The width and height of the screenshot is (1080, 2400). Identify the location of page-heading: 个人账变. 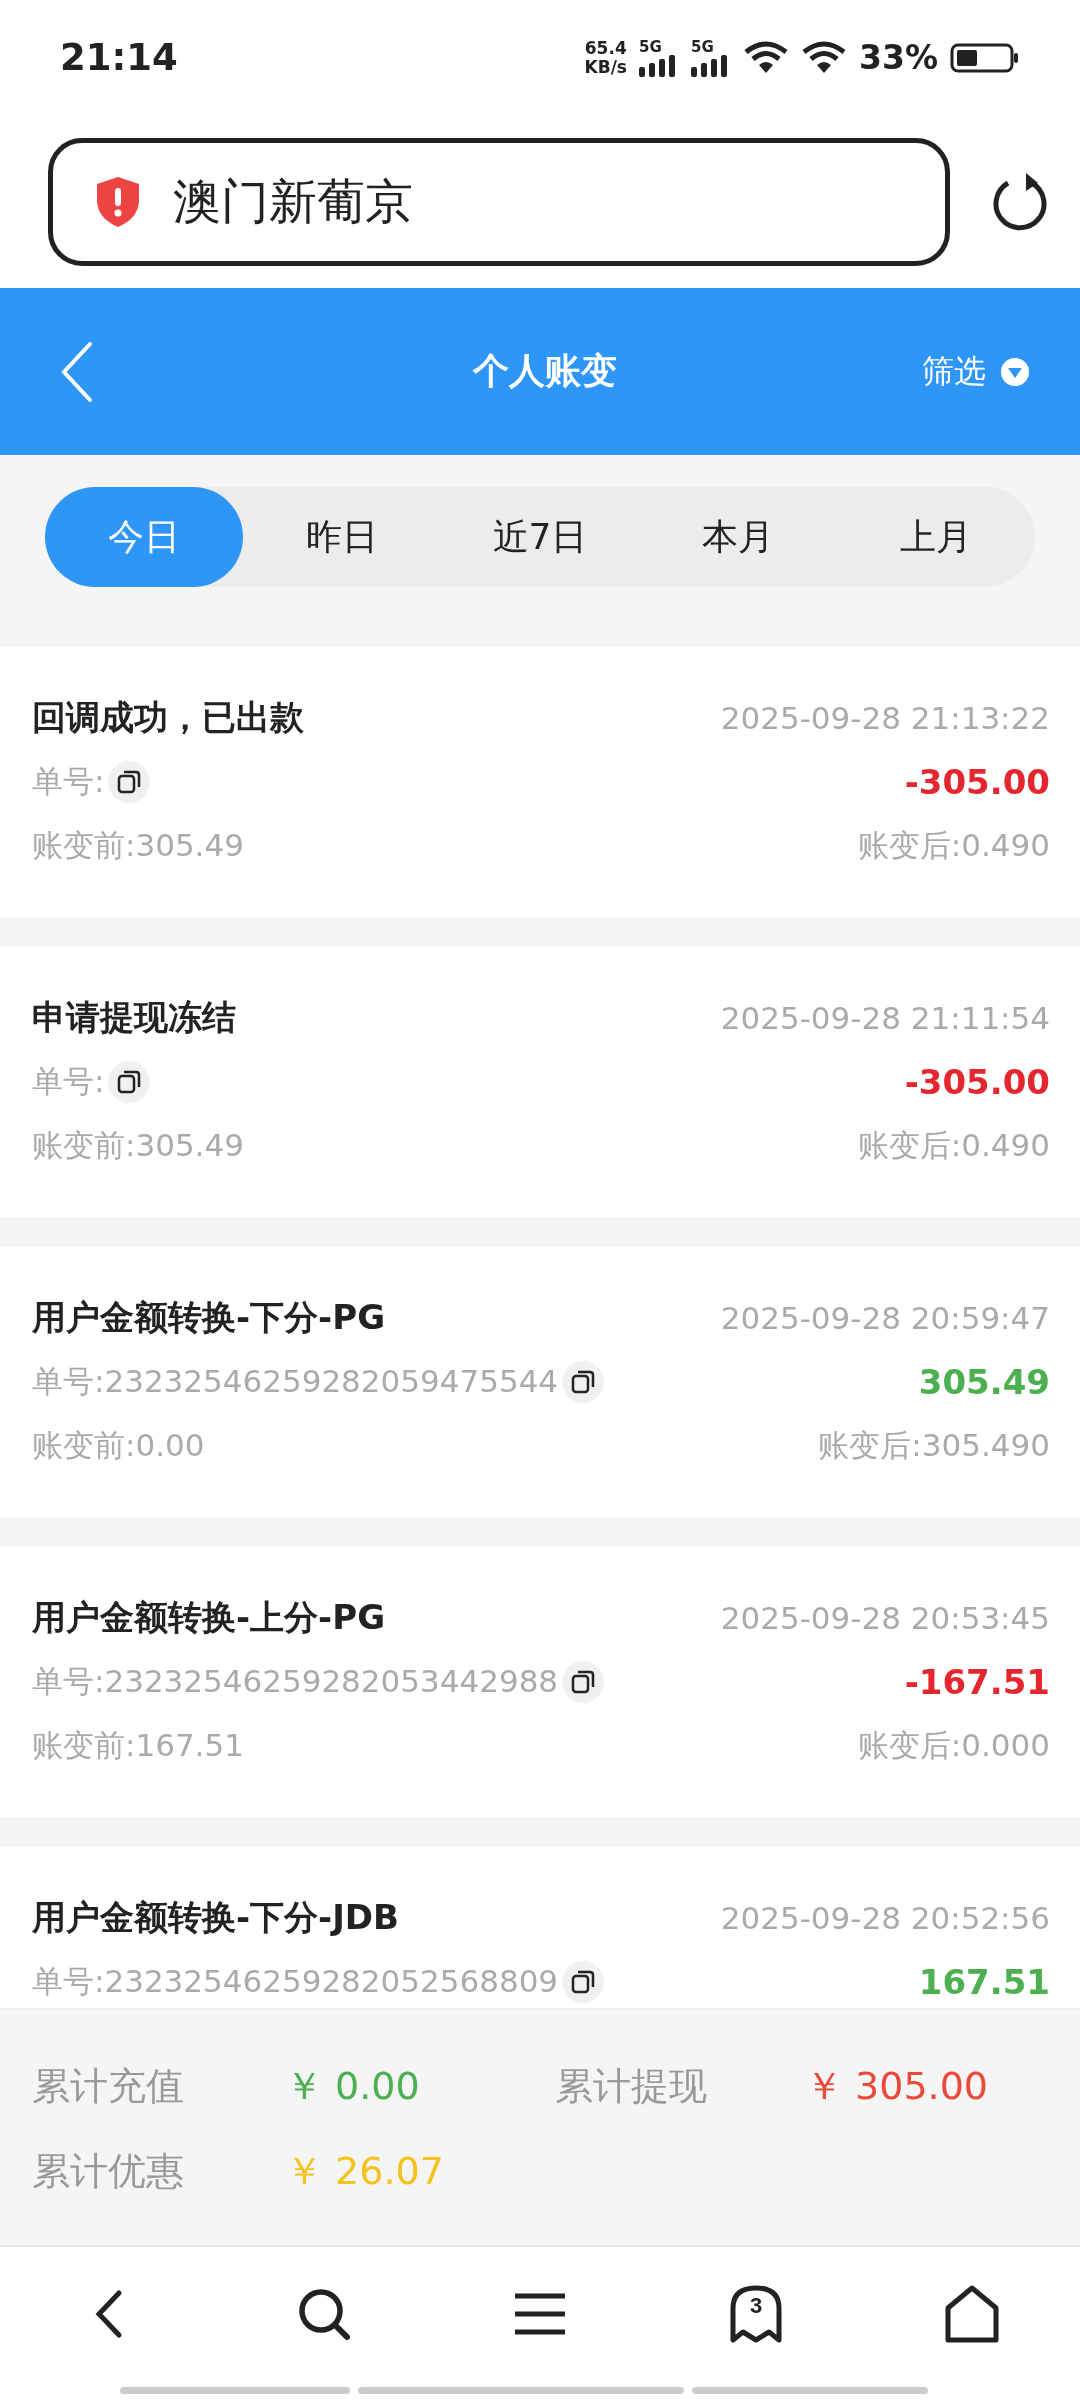
(545, 371).